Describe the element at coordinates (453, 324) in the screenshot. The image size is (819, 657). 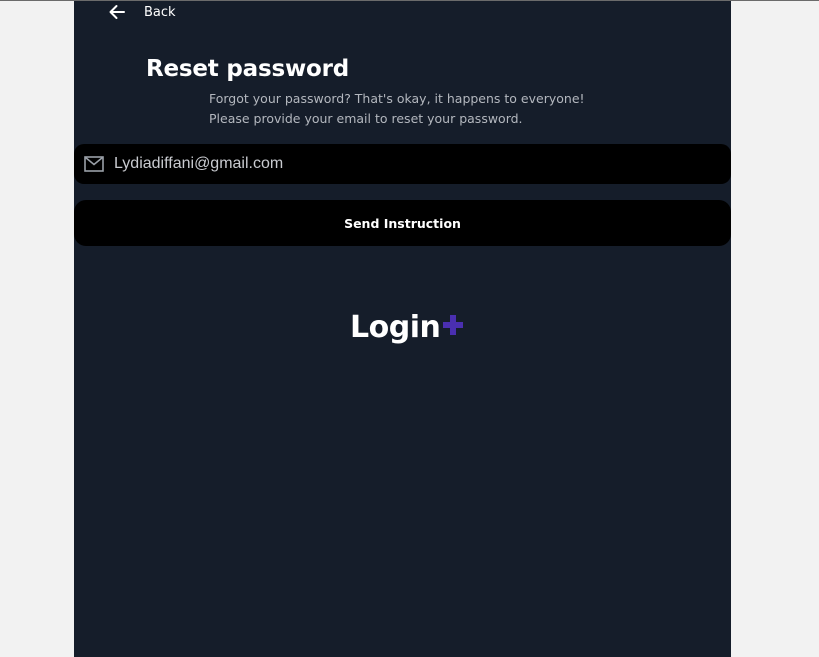
I see `plus-icon` at that location.